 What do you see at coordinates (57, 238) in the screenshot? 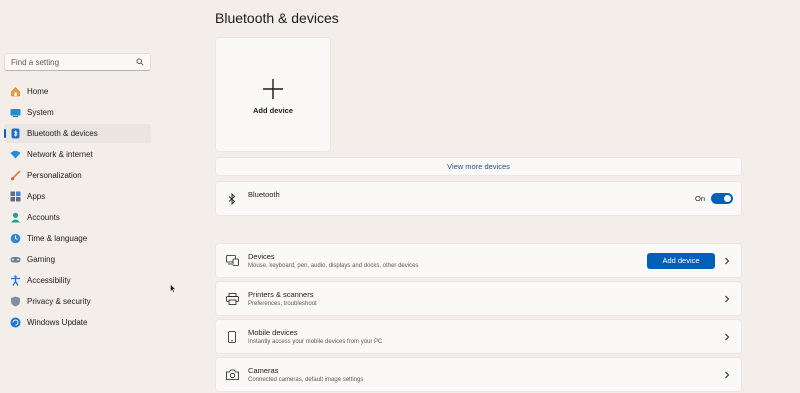
I see `sidebar-item-label: Time & language` at bounding box center [57, 238].